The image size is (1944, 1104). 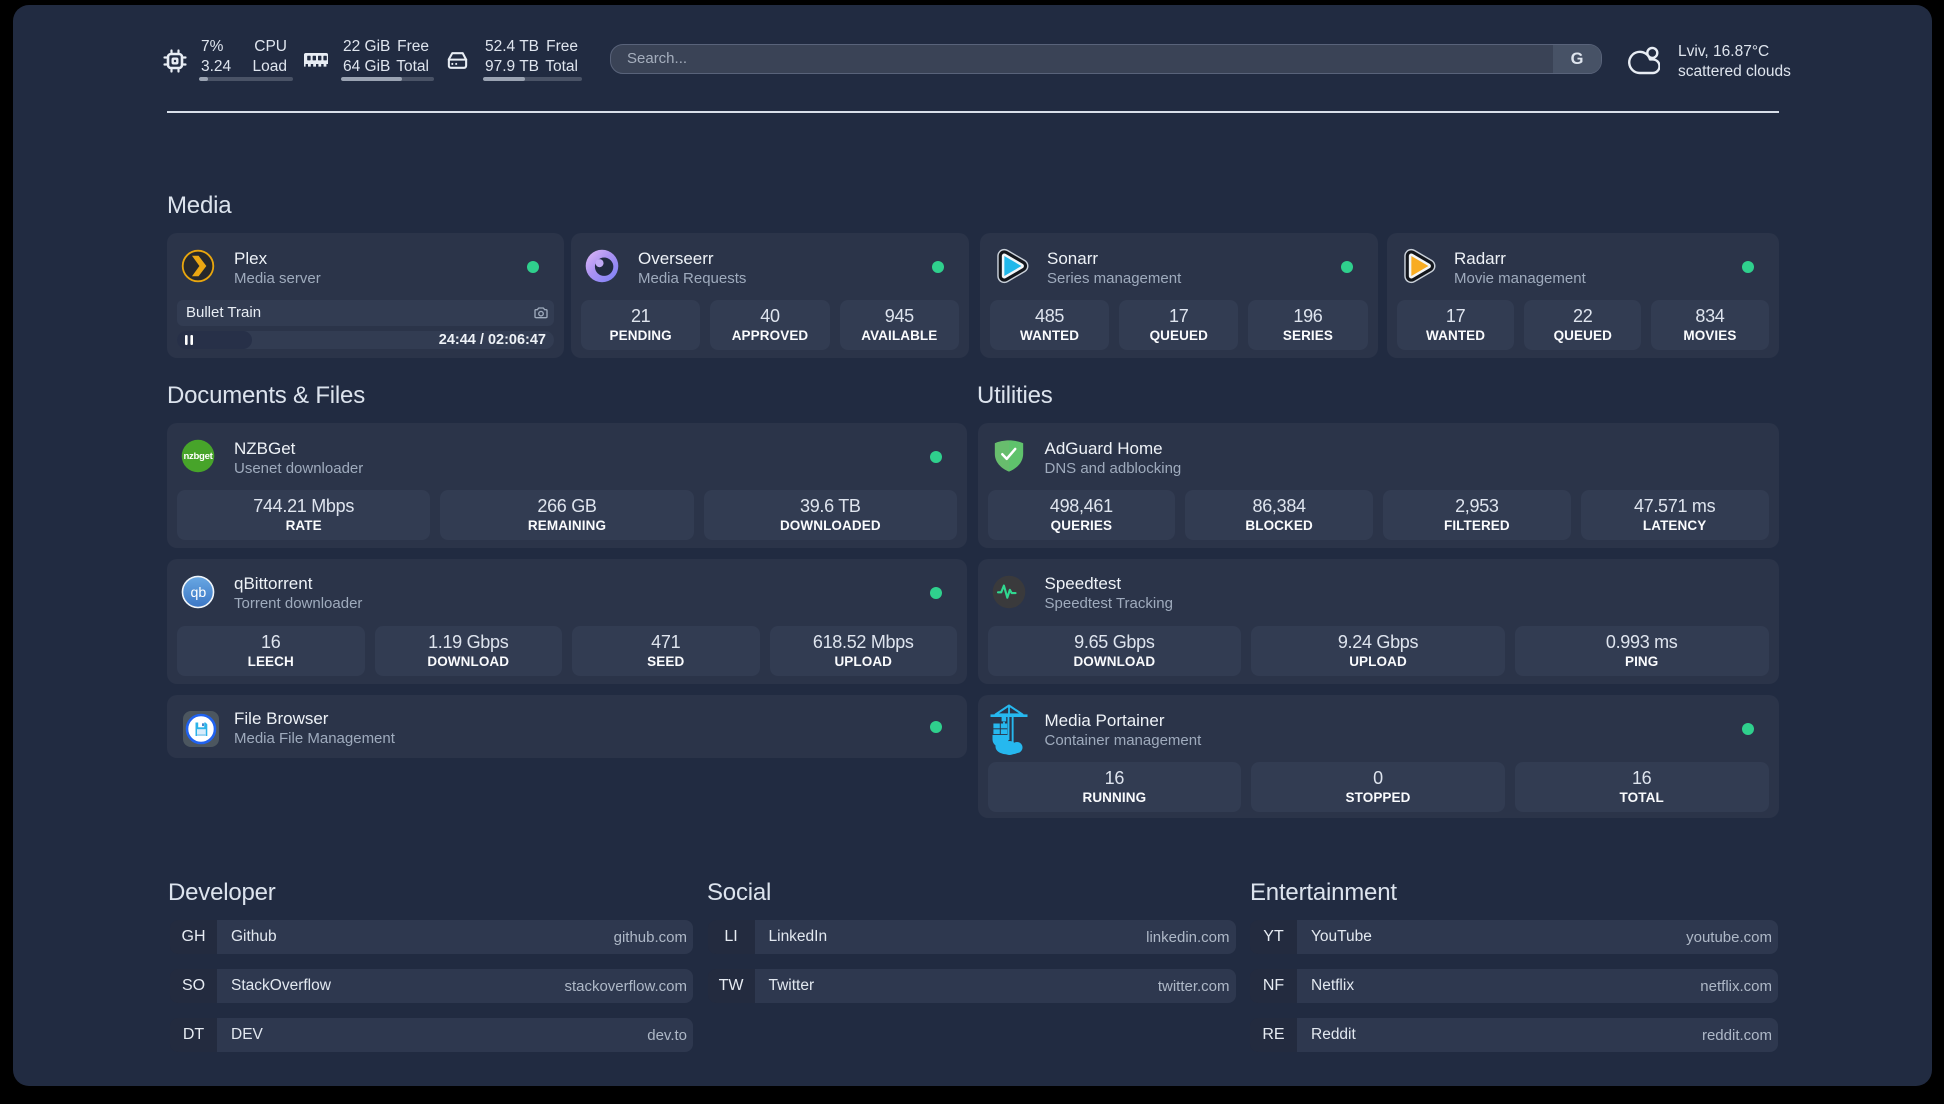 I want to click on svg-text: qb, so click(x=198, y=592).